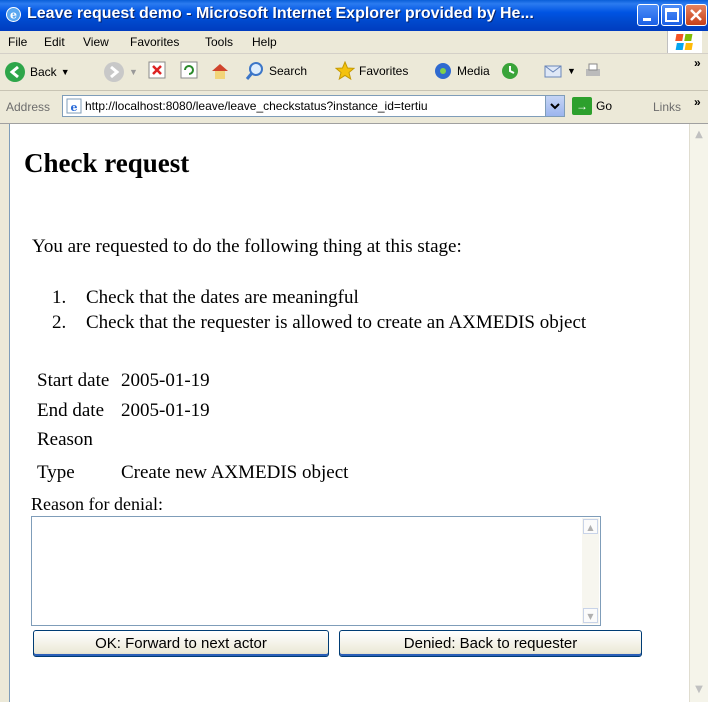  I want to click on page-title: Check request, so click(107, 163).